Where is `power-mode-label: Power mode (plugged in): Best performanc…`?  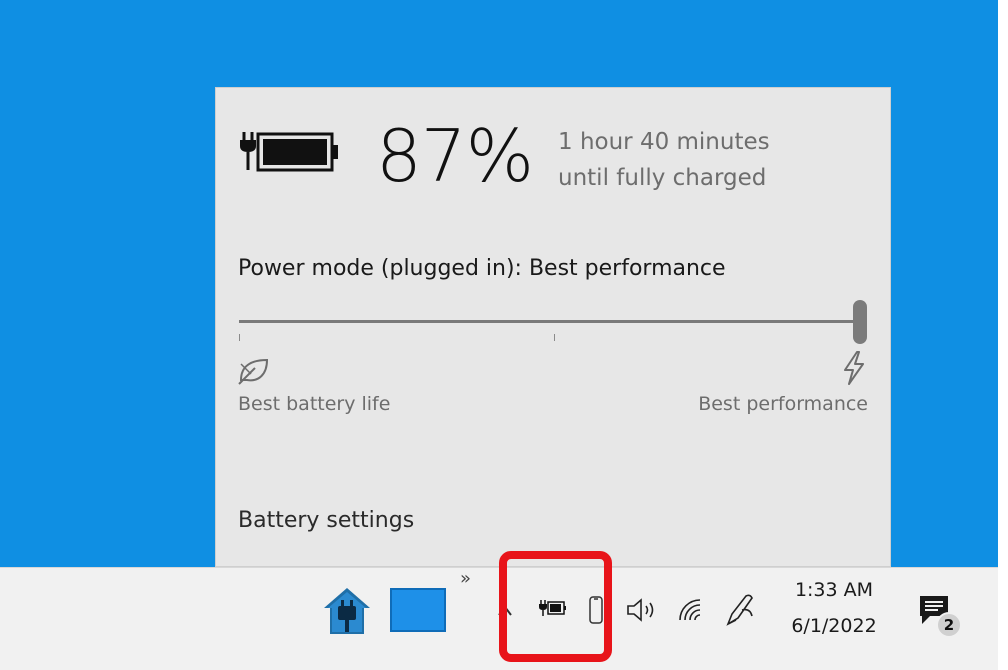 power-mode-label: Power mode (plugged in): Best performanc… is located at coordinates (482, 268).